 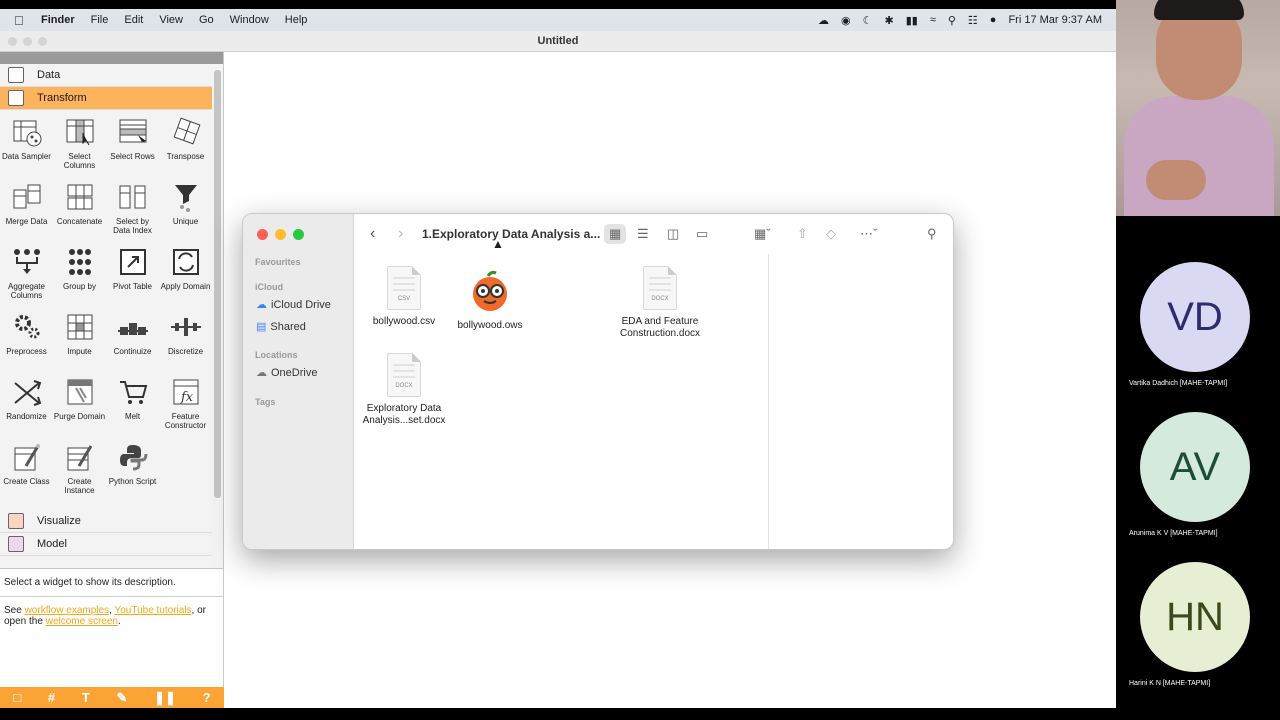 What do you see at coordinates (1055, 20) in the screenshot?
I see `menubar-clock: Fri 17 Mar 9:37 AM` at bounding box center [1055, 20].